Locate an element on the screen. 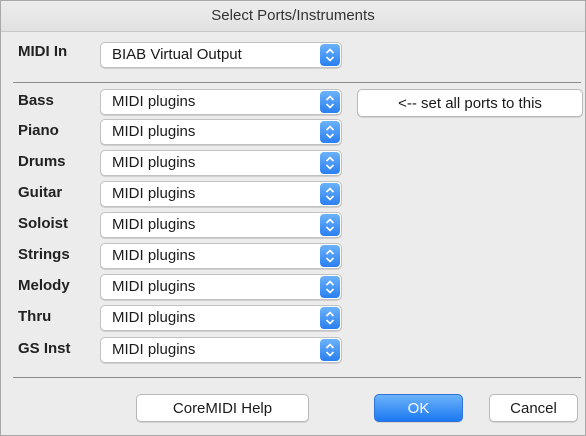 Image resolution: width=586 pixels, height=436 pixels. melody-port-popup: MIDI plugins is located at coordinates (221, 287).